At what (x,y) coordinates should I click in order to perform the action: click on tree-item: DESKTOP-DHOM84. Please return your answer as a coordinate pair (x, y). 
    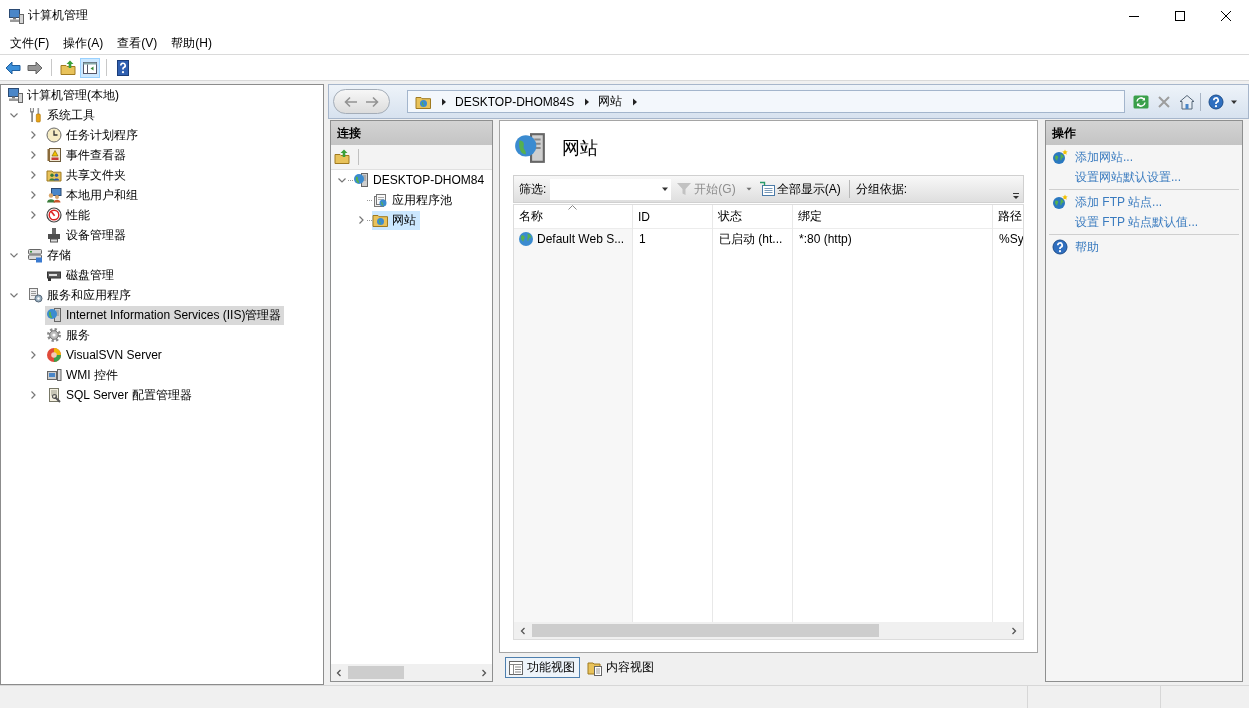
    Looking at the image, I should click on (421, 180).